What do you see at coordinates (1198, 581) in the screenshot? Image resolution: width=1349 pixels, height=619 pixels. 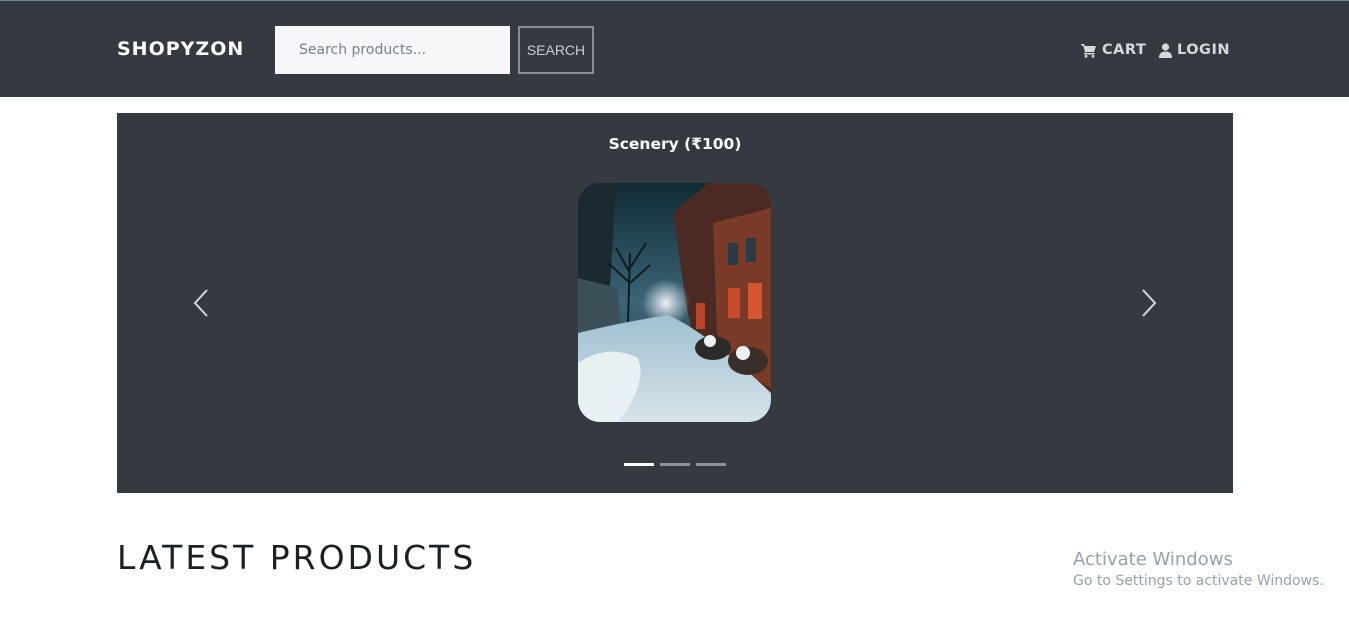 I see `watermark-subtitle: Go to Settings to activate Windows.` at bounding box center [1198, 581].